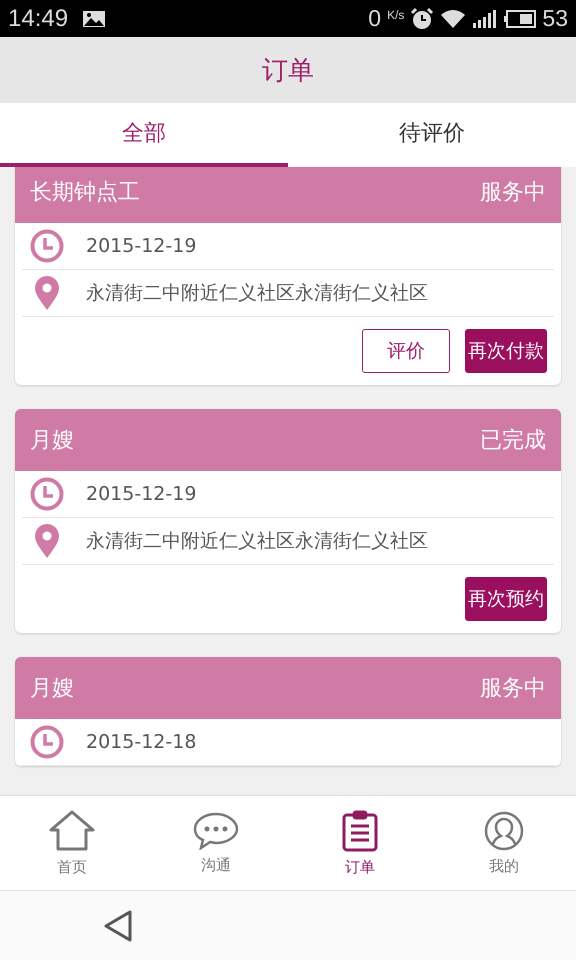 The height and width of the screenshot is (960, 576). I want to click on battery-icon, so click(520, 19).